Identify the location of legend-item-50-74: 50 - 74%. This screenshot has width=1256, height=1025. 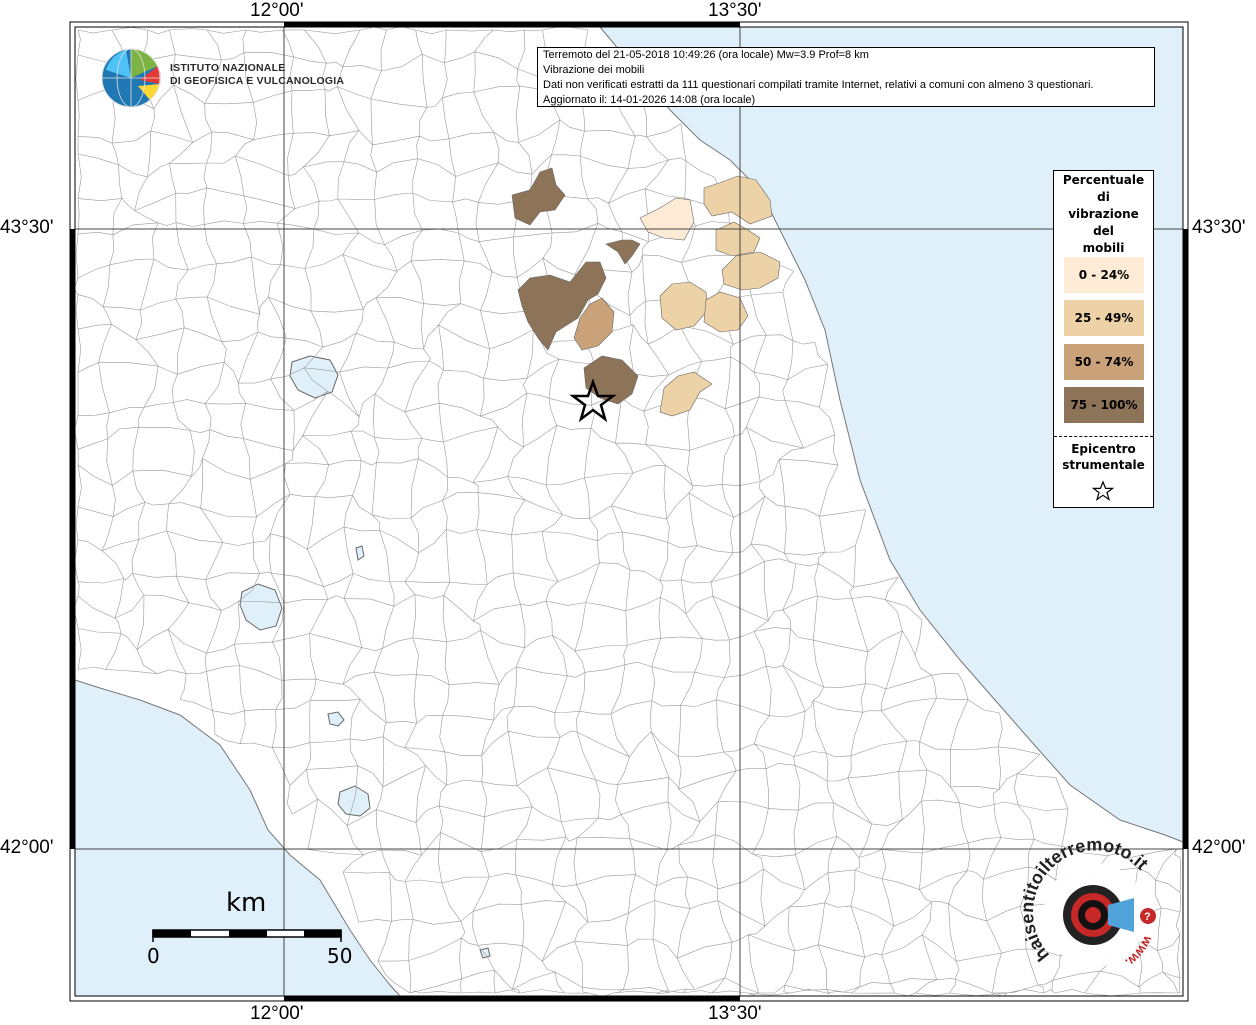
(1104, 362).